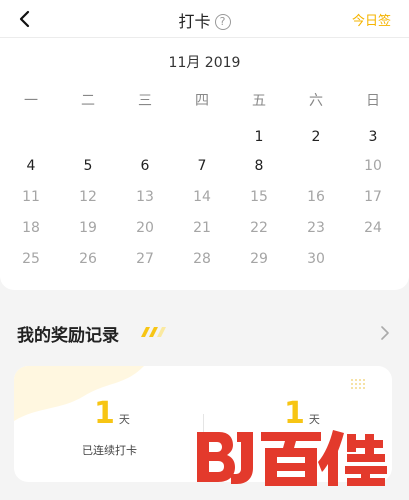 The width and height of the screenshot is (409, 500). I want to click on calendar-day-number: 6, so click(145, 166).